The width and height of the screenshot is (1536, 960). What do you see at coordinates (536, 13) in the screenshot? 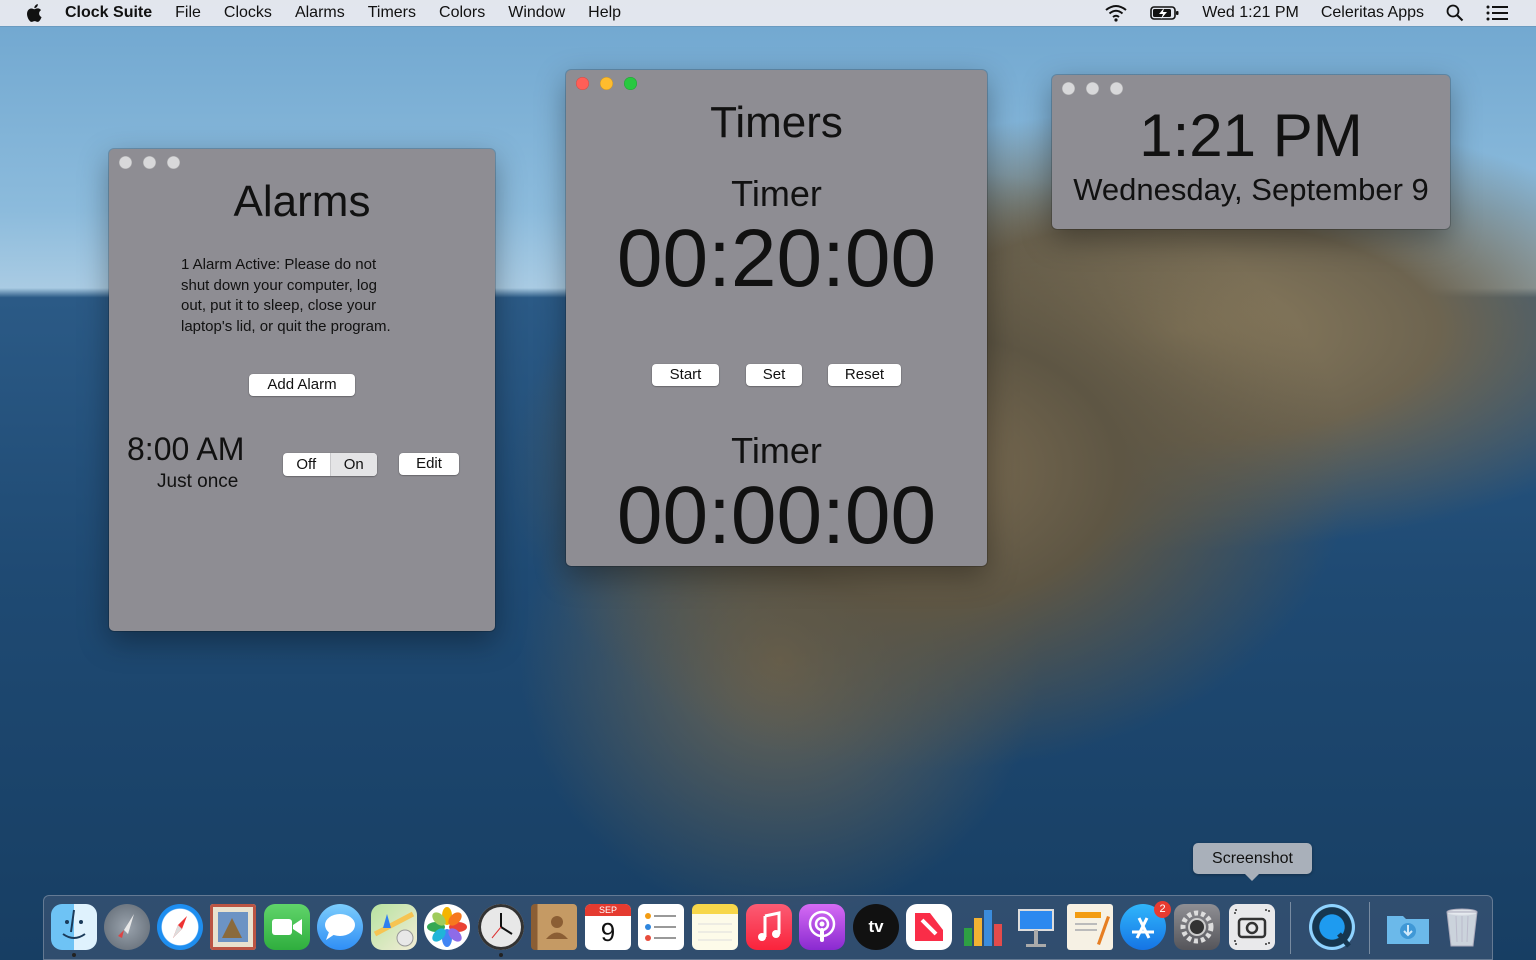
I see `menu-window: Window` at bounding box center [536, 13].